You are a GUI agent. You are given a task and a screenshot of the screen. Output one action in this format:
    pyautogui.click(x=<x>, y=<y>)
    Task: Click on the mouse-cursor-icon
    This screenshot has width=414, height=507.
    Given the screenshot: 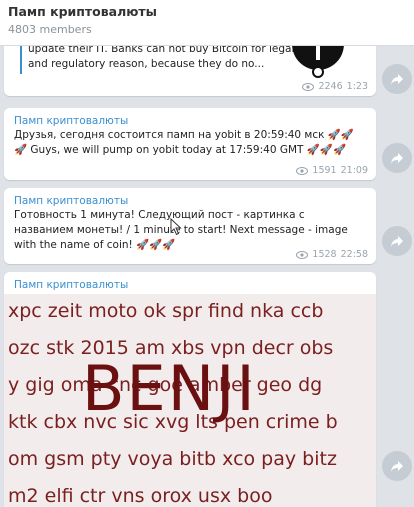 What is the action you would take?
    pyautogui.click(x=176, y=227)
    